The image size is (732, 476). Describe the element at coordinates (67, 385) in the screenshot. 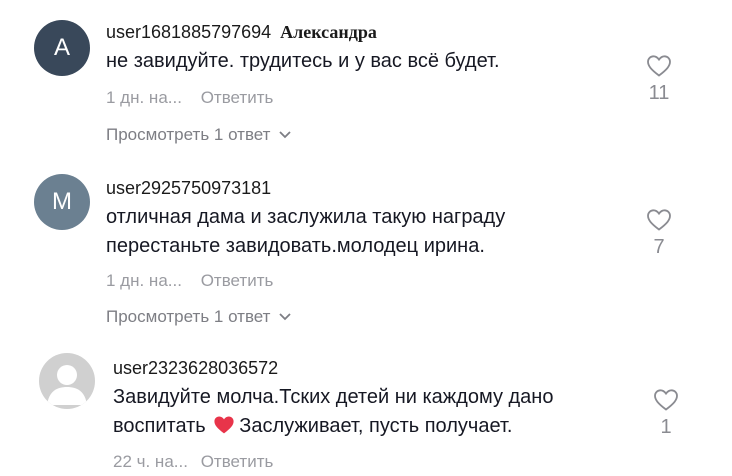

I see `default-avatar-icon` at that location.